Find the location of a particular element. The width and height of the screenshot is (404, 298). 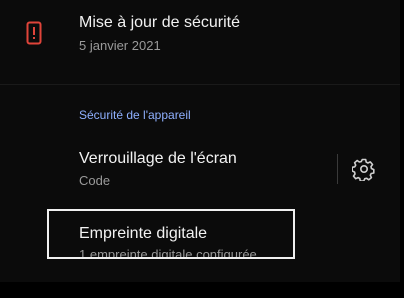

security-update-title: Mise à jour de sécurité is located at coordinates (159, 22).